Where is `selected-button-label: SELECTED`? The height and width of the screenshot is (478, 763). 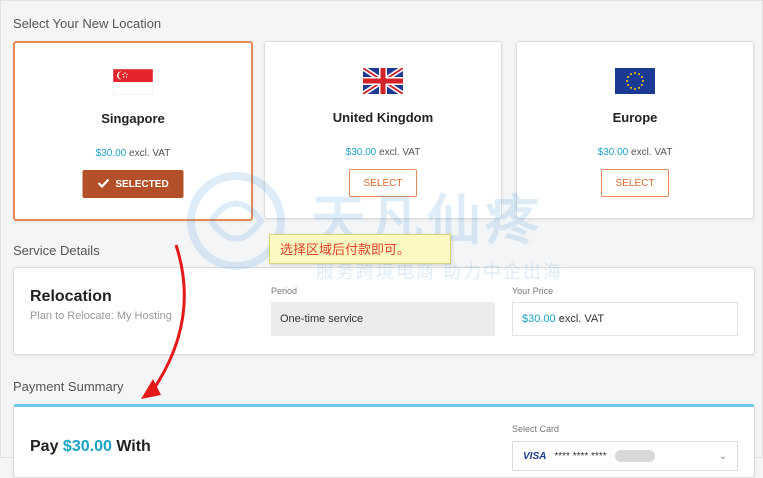 selected-button-label: SELECTED is located at coordinates (142, 184).